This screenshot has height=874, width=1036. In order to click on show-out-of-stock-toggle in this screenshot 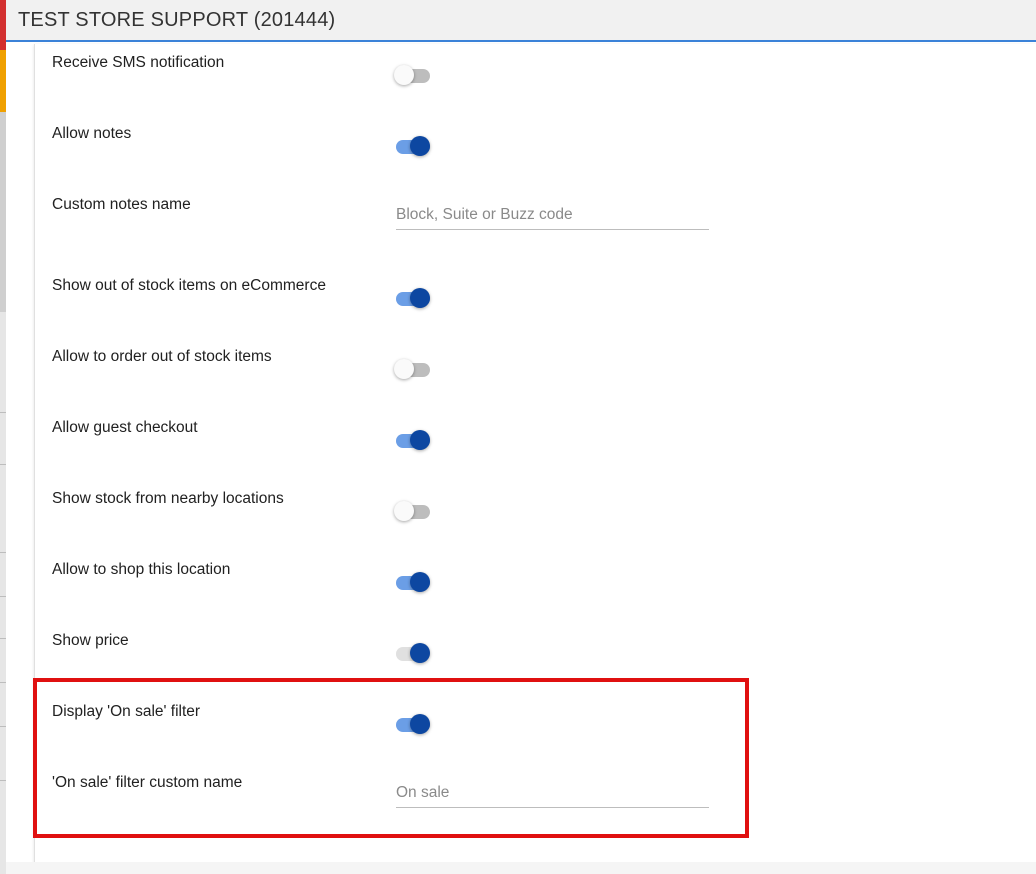, I will do `click(414, 298)`.